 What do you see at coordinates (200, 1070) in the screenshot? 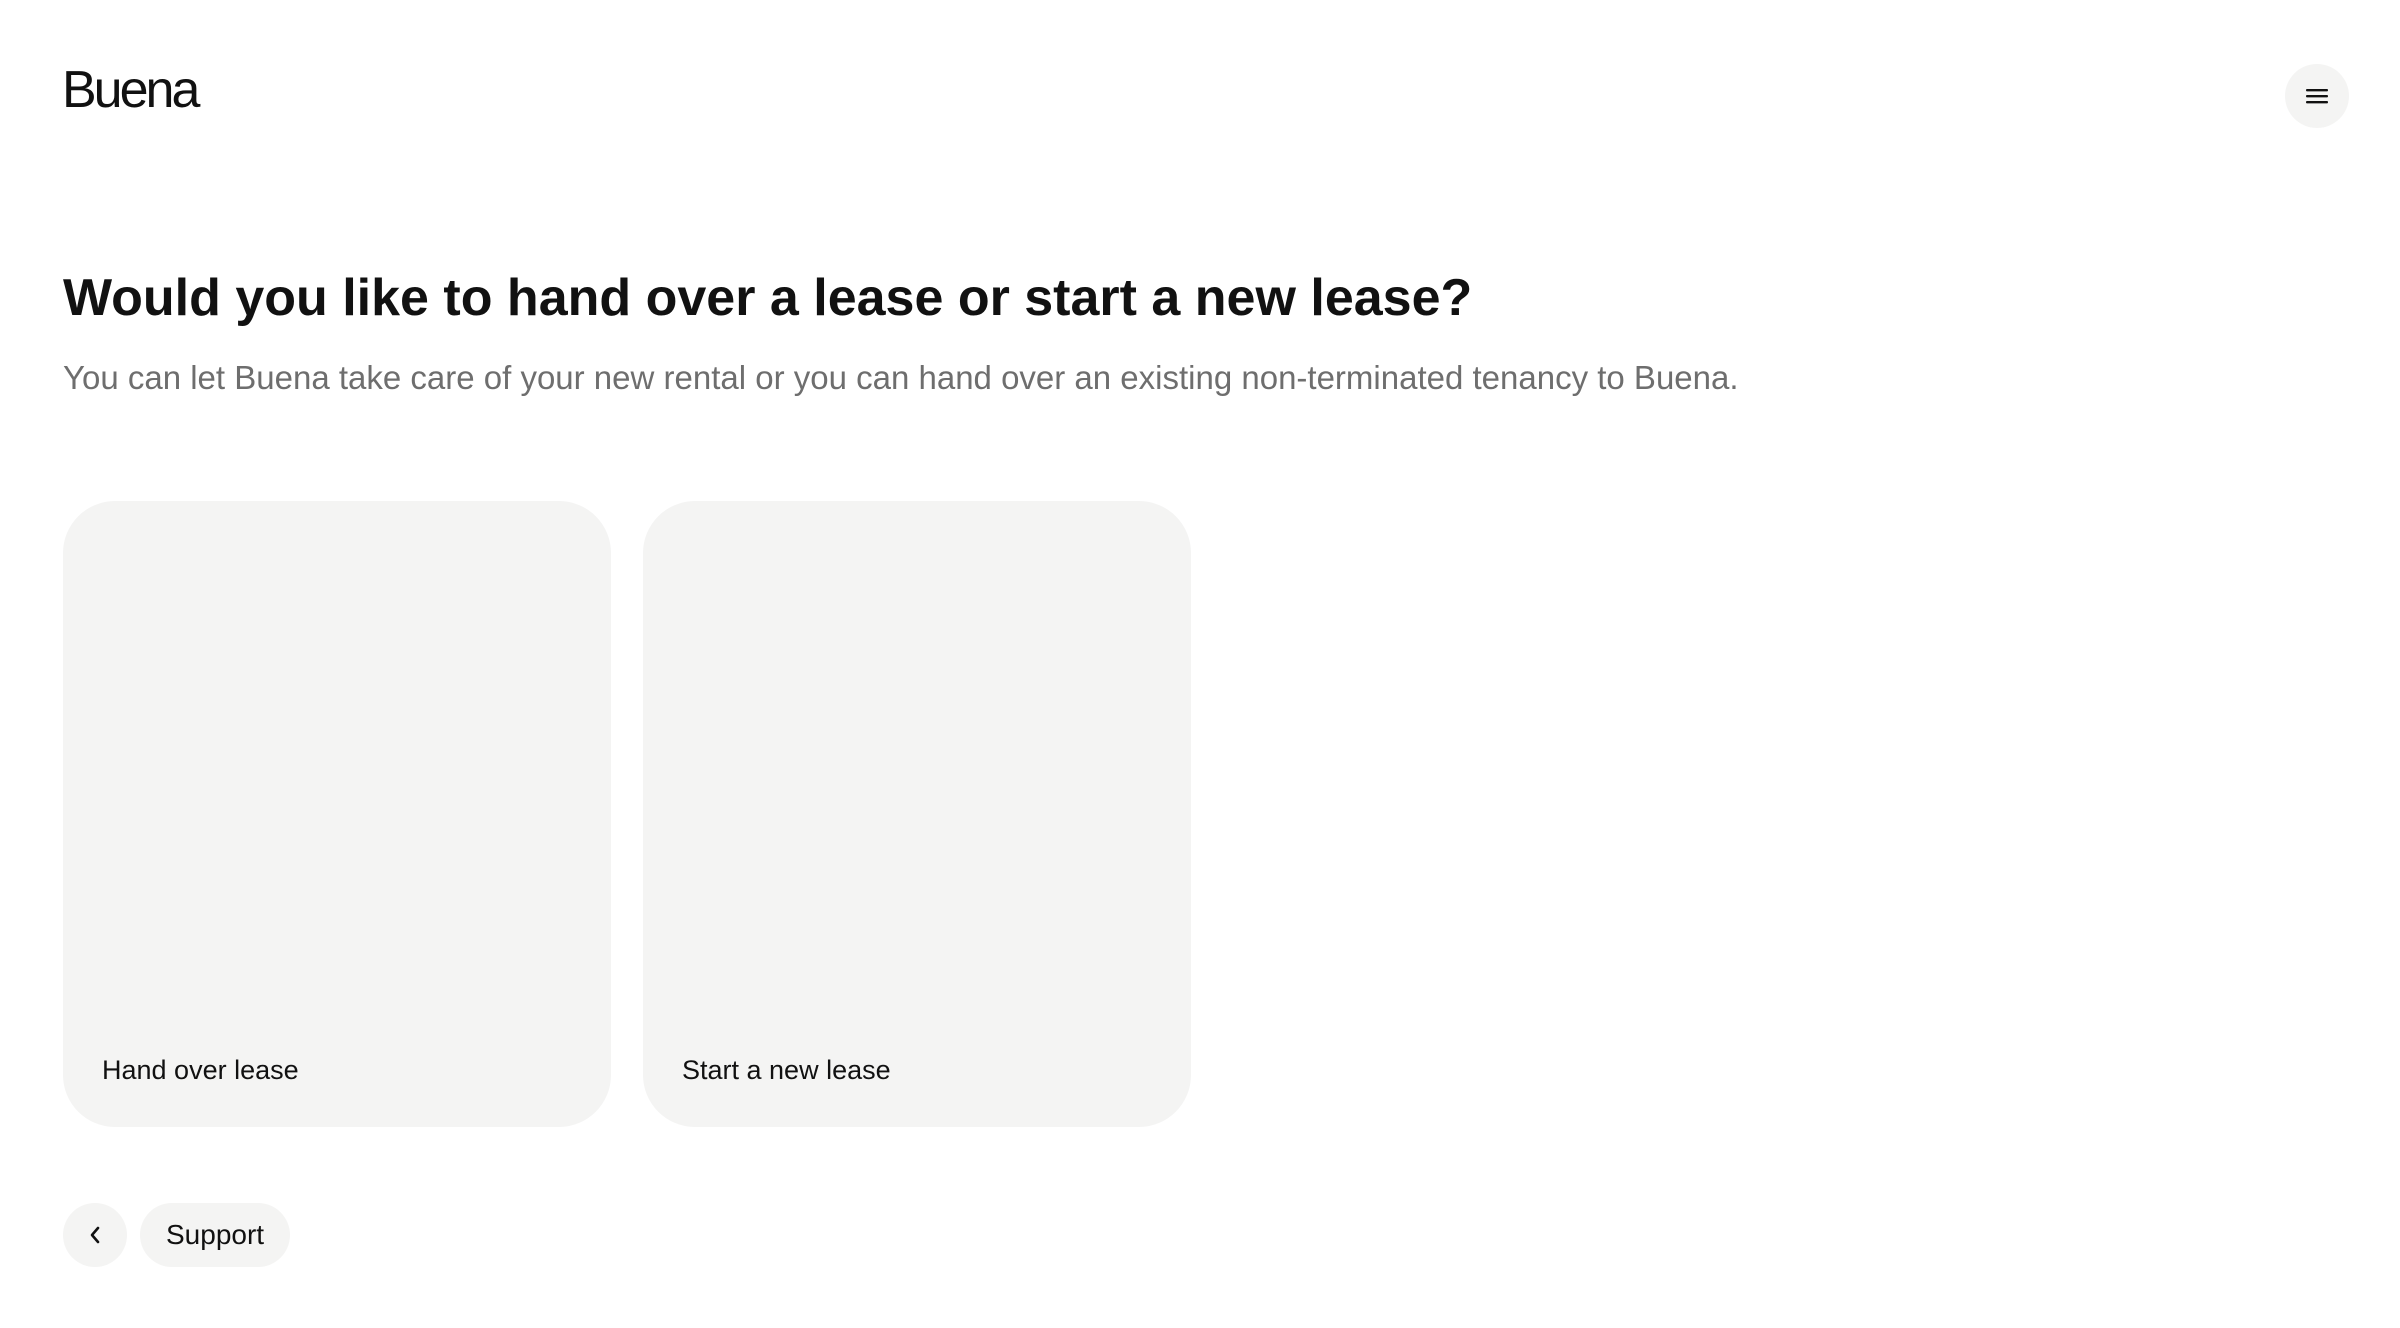
I see `hand-over-lease-label: Hand over lease` at bounding box center [200, 1070].